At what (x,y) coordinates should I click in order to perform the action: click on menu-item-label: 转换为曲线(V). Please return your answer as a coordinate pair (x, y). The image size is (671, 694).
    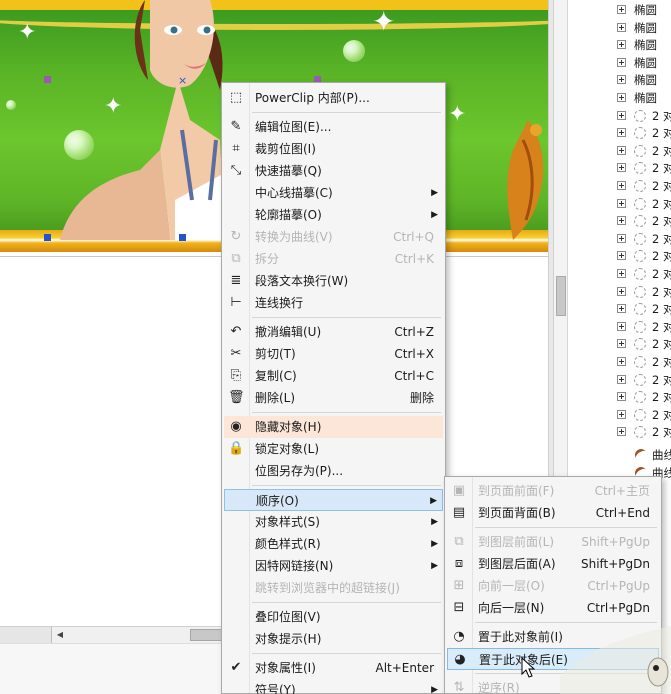
    Looking at the image, I should click on (294, 237).